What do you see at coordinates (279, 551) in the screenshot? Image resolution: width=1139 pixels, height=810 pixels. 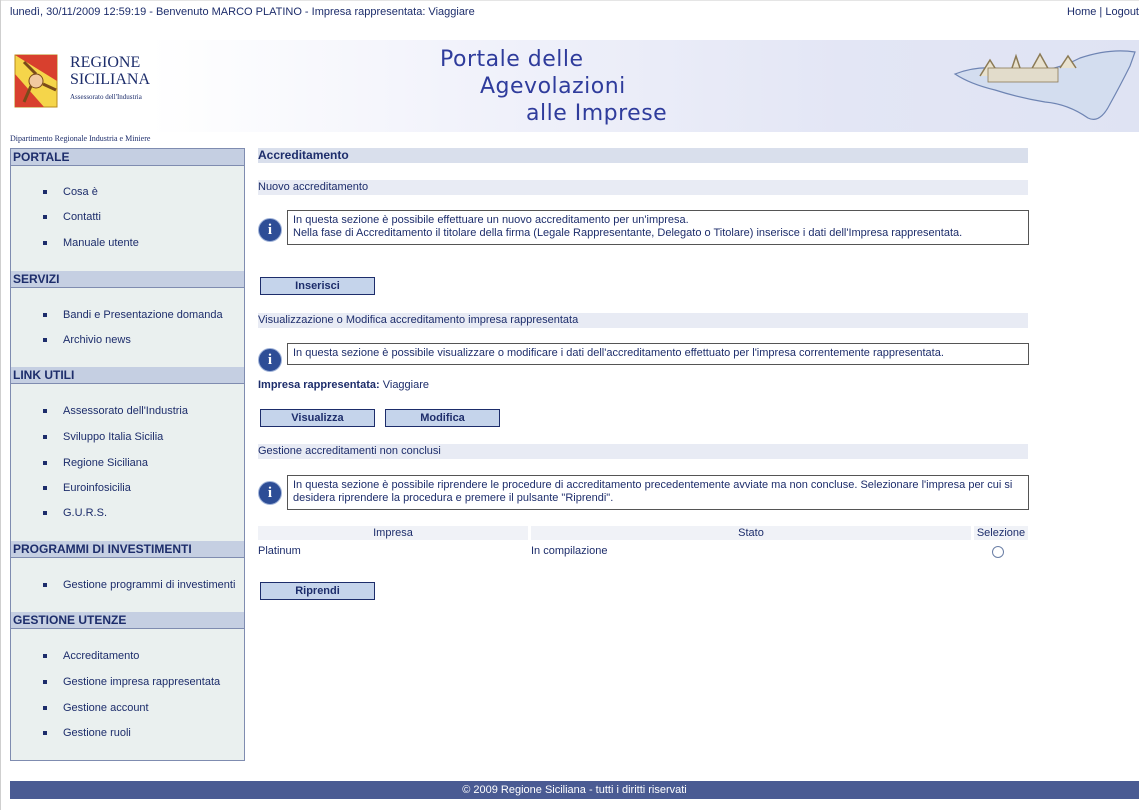 I see `cell-impresa: Platinum` at bounding box center [279, 551].